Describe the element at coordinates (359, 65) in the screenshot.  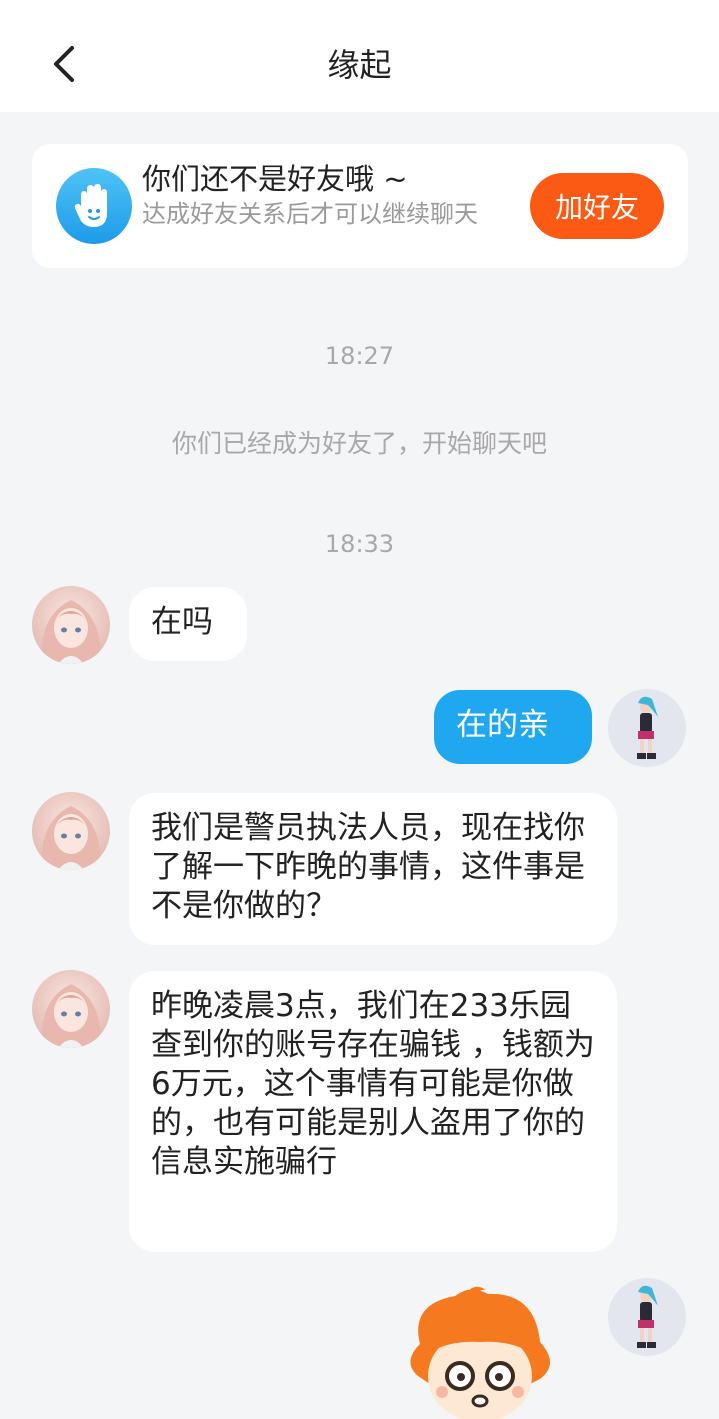
I see `page-title: 缘起` at that location.